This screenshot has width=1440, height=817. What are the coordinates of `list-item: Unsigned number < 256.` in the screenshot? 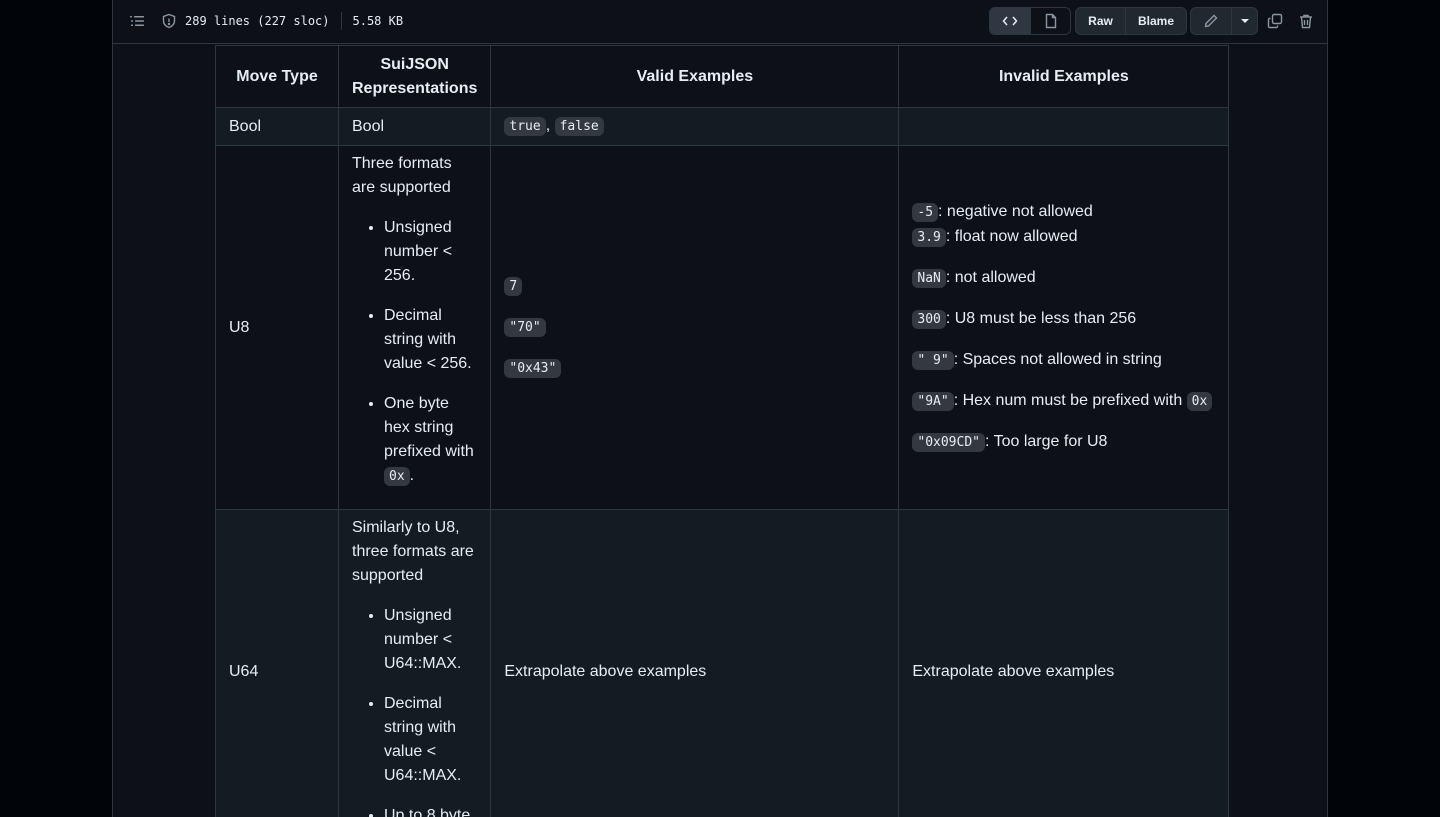 It's located at (430, 252).